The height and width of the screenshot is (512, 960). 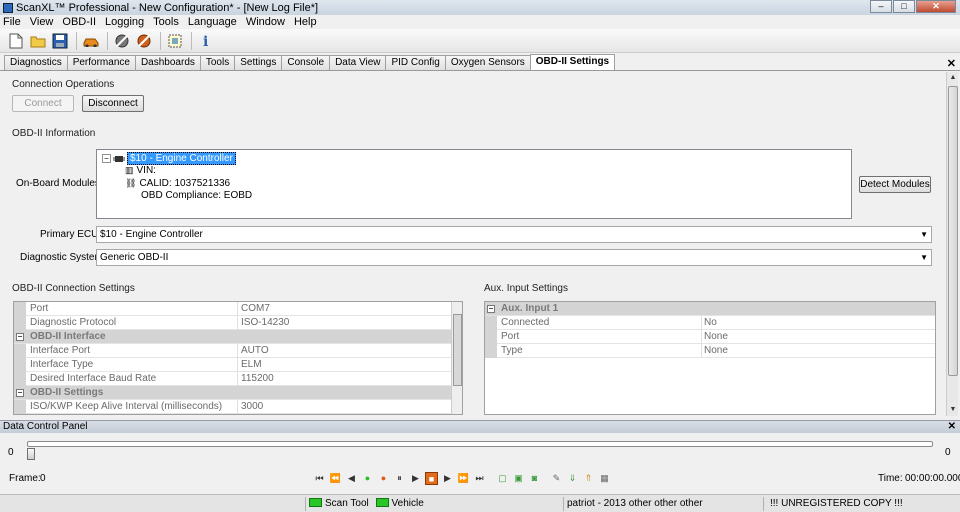 What do you see at coordinates (167, 62) in the screenshot?
I see `tab-dashboards: Dashboards` at bounding box center [167, 62].